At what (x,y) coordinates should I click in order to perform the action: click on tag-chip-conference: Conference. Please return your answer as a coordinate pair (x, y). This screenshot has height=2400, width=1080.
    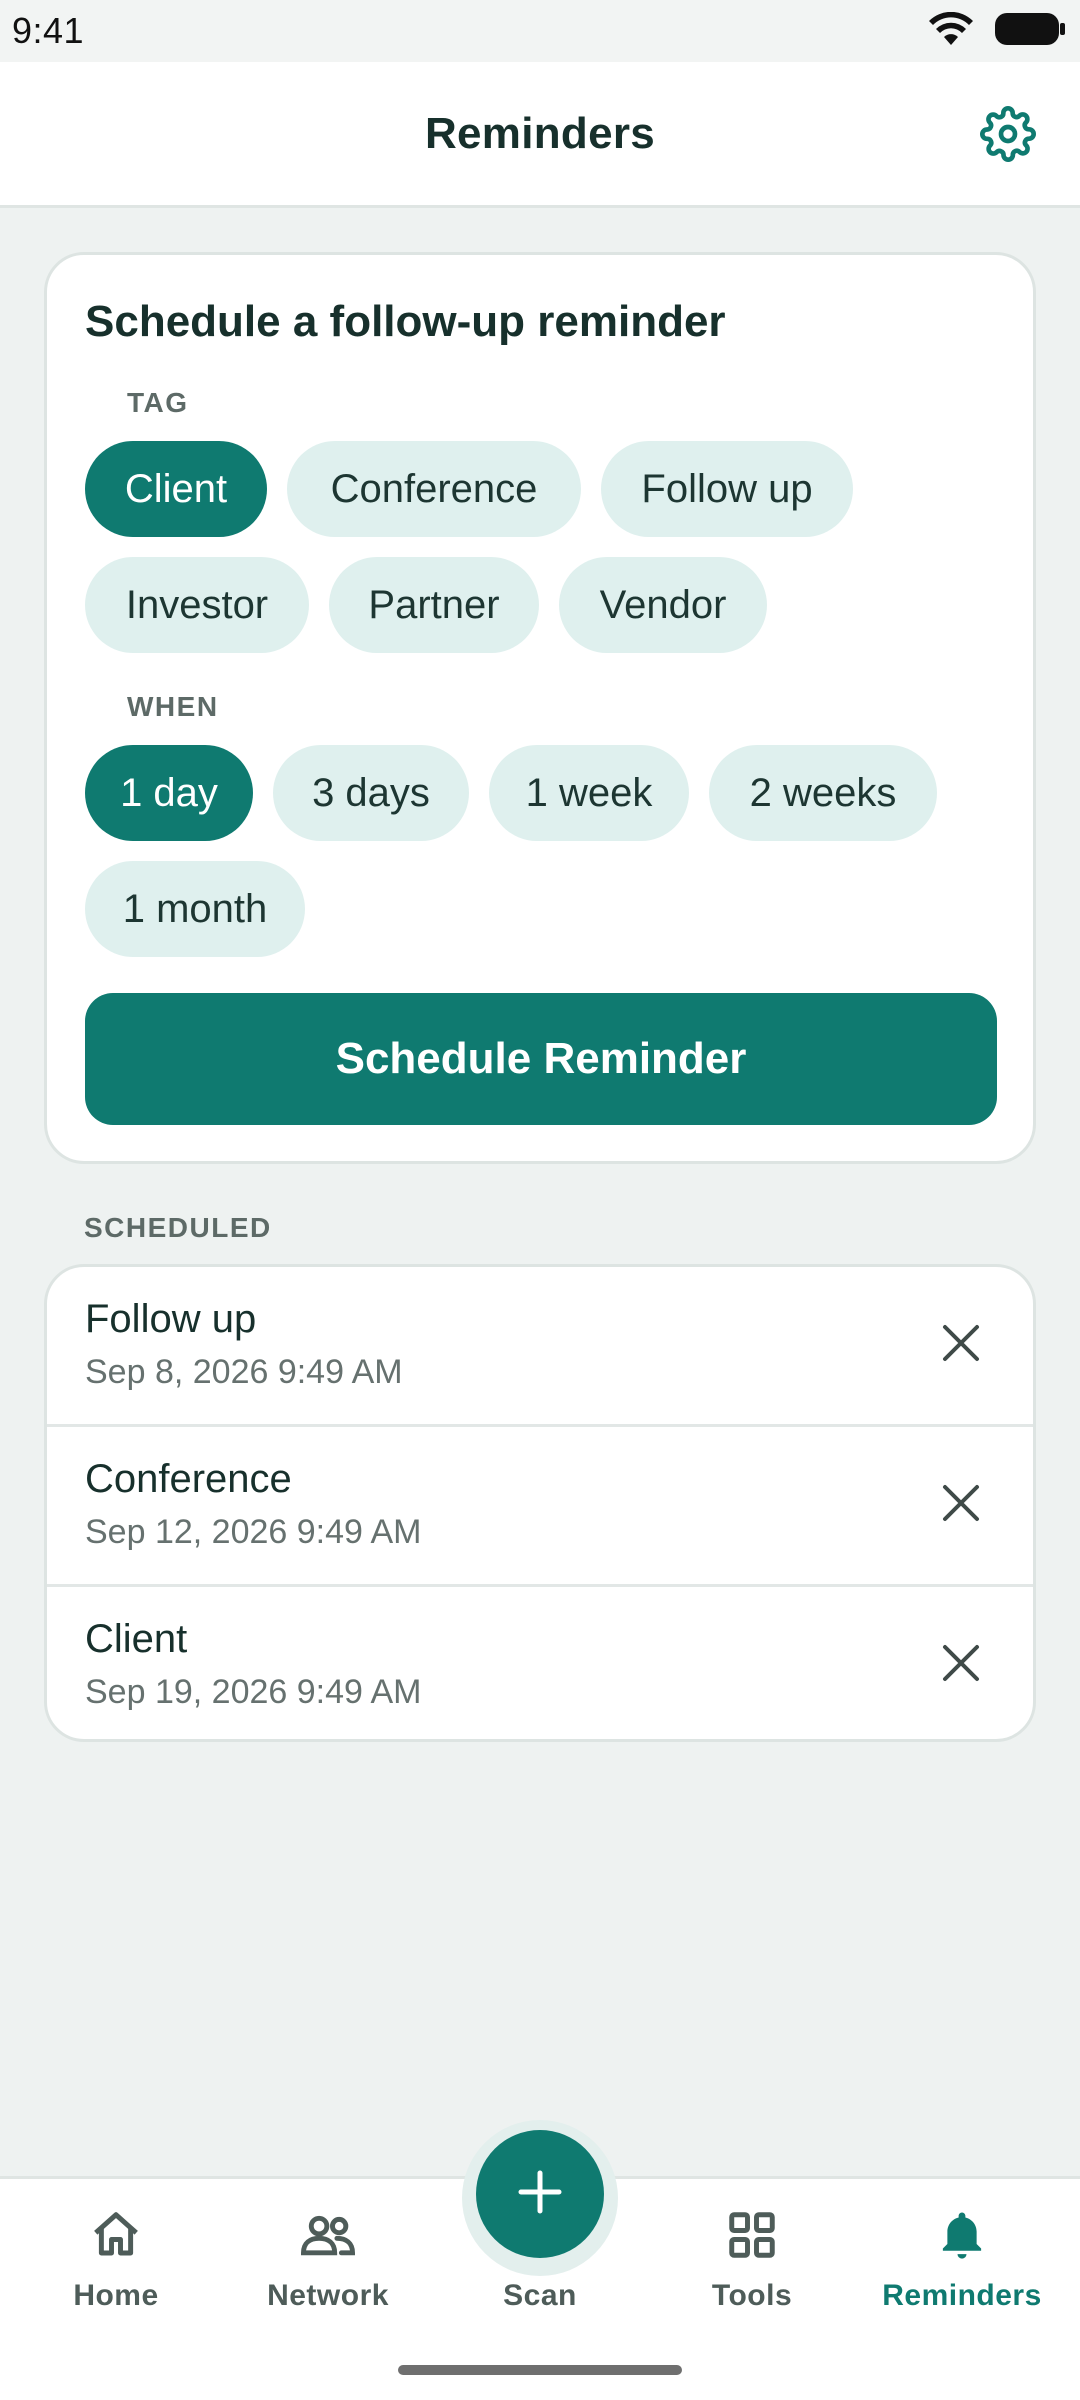
    Looking at the image, I should click on (434, 489).